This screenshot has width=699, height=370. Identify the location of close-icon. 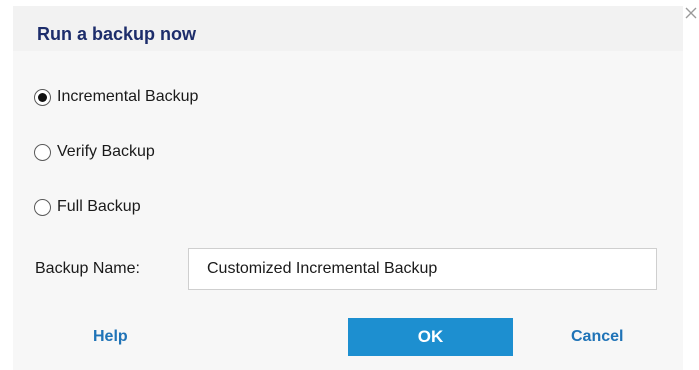
(691, 13).